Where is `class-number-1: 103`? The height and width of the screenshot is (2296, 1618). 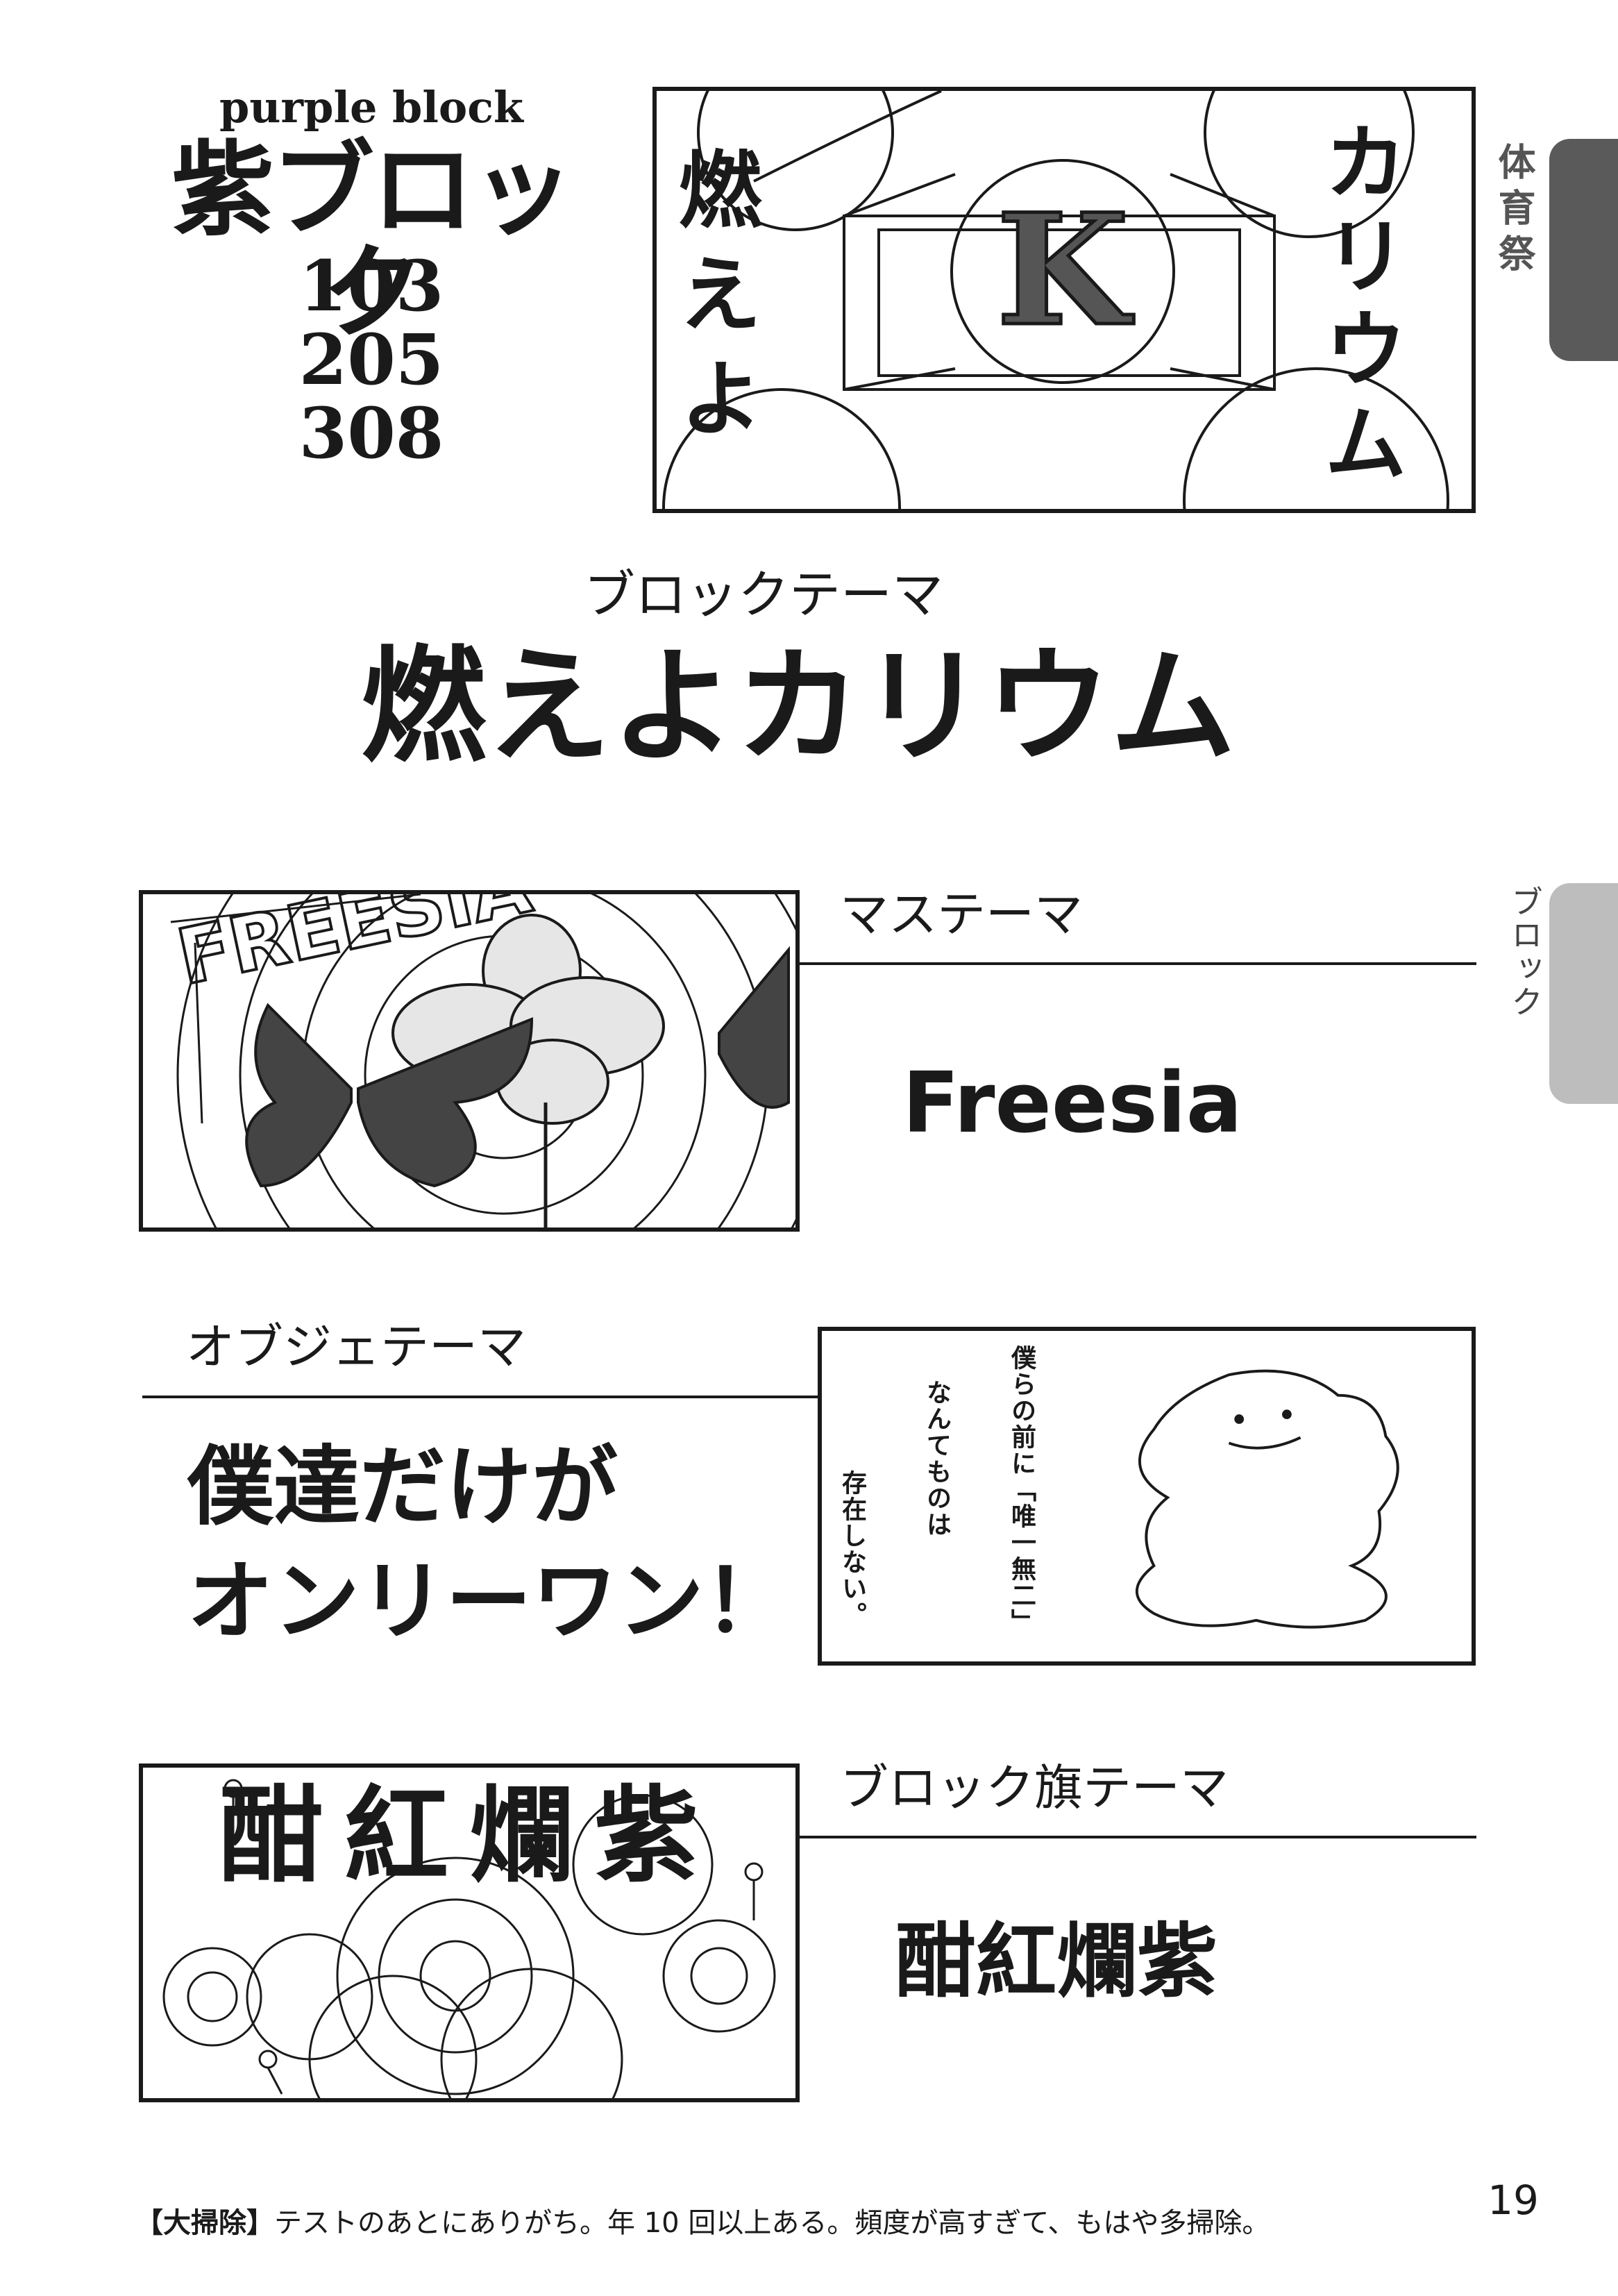 class-number-1: 103 is located at coordinates (371, 286).